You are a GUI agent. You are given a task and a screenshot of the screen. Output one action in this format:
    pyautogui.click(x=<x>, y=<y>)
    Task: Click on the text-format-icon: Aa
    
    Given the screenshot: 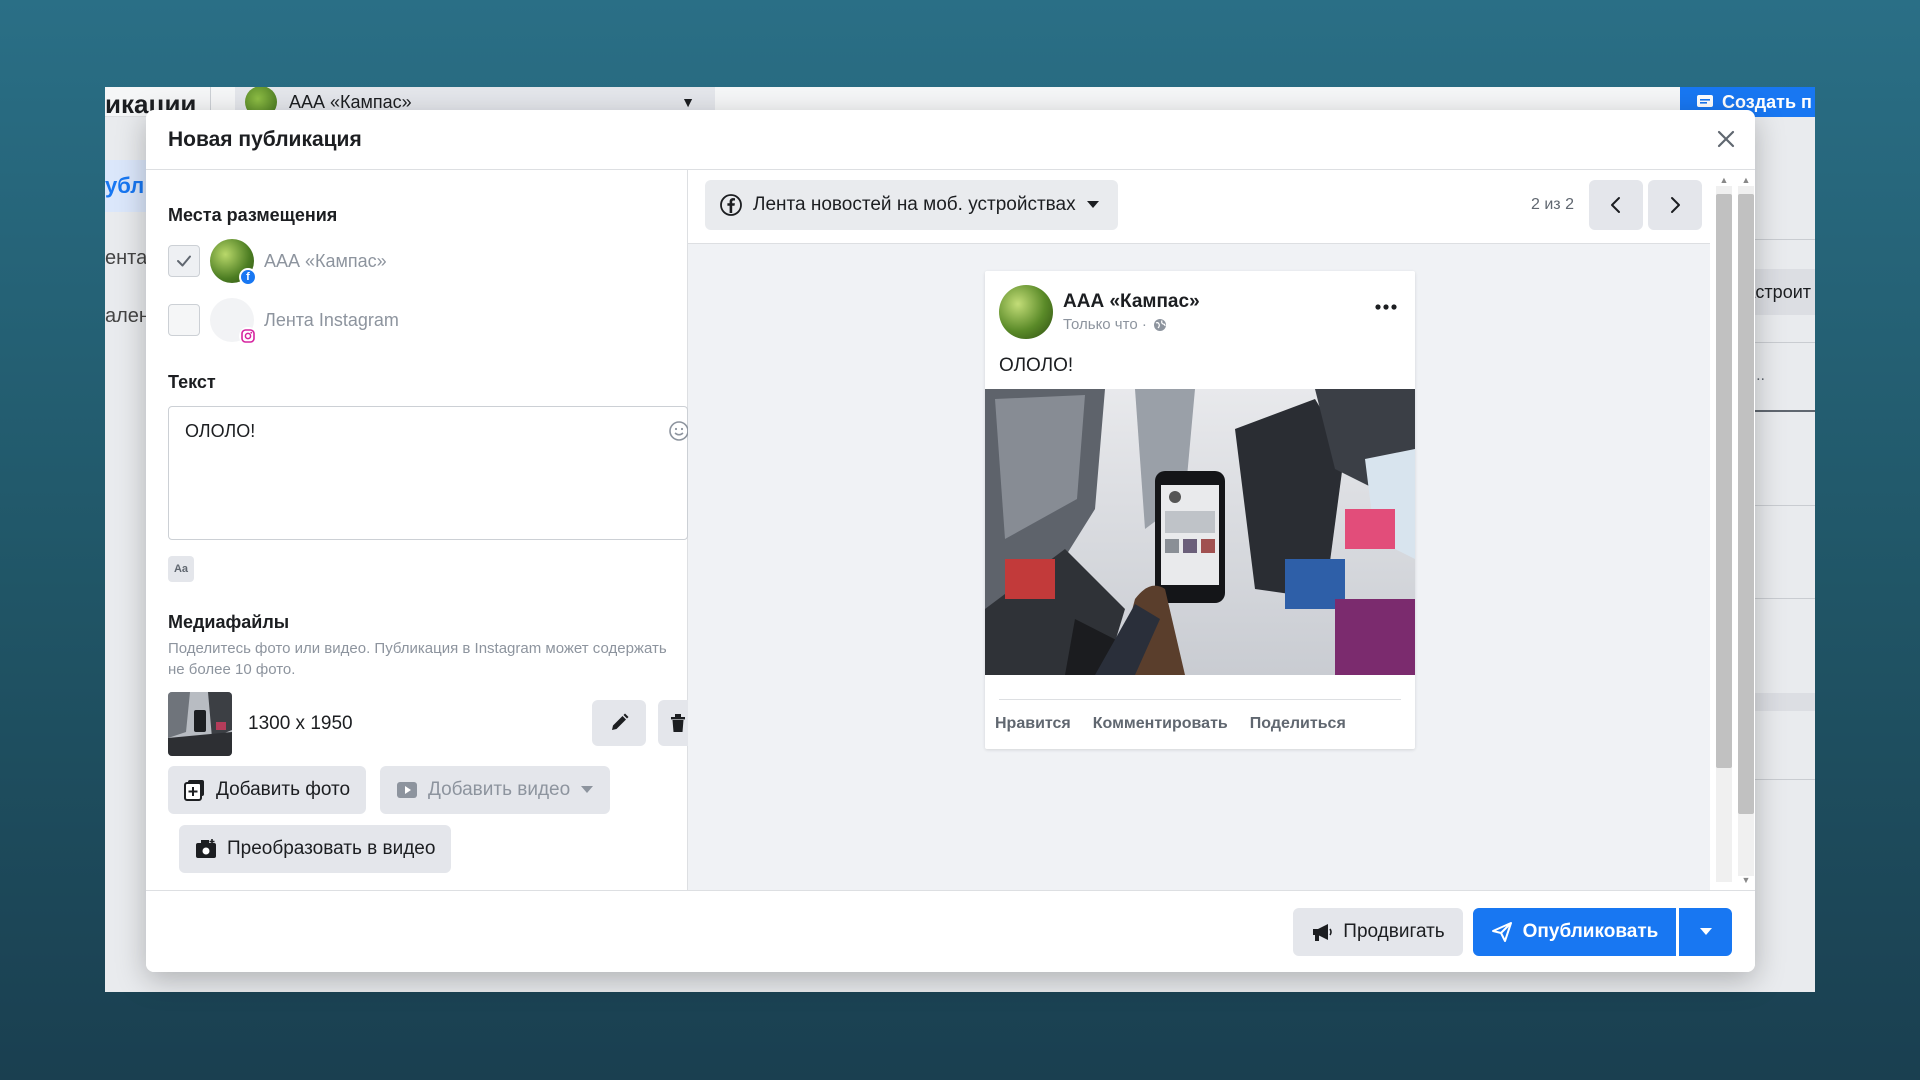 What is the action you would take?
    pyautogui.click(x=181, y=569)
    